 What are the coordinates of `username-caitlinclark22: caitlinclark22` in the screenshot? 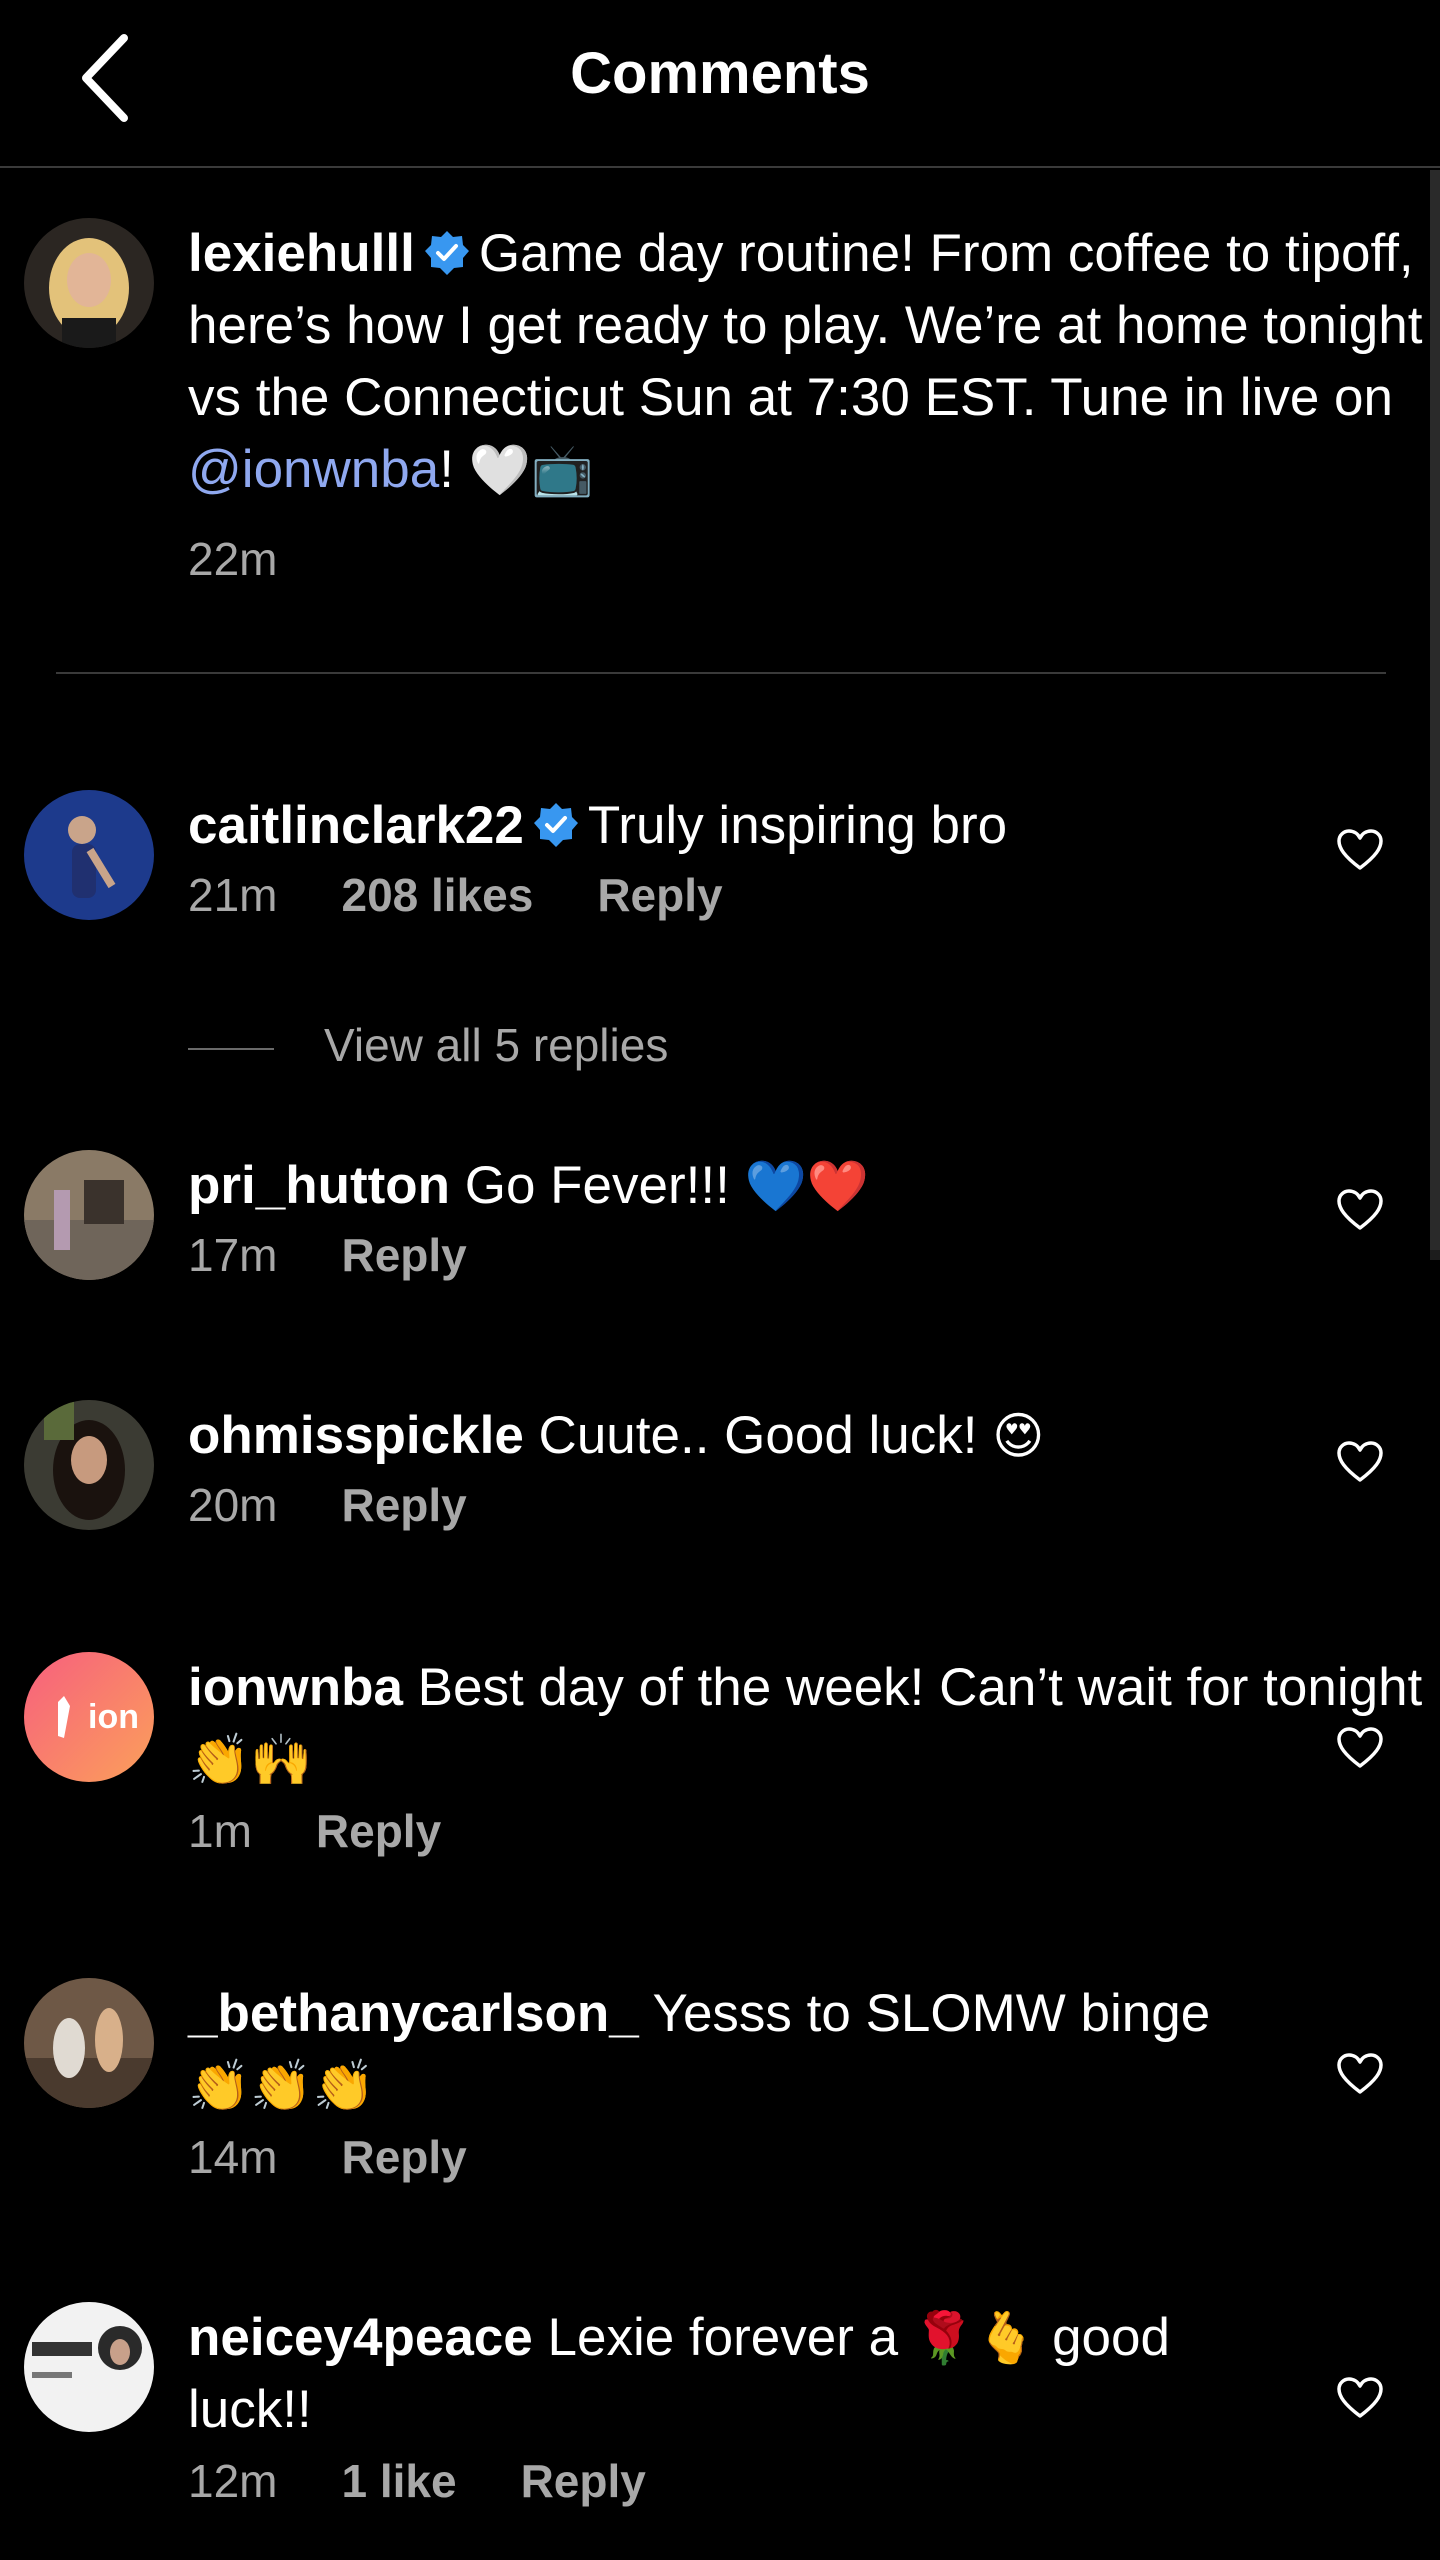 It's located at (356, 825).